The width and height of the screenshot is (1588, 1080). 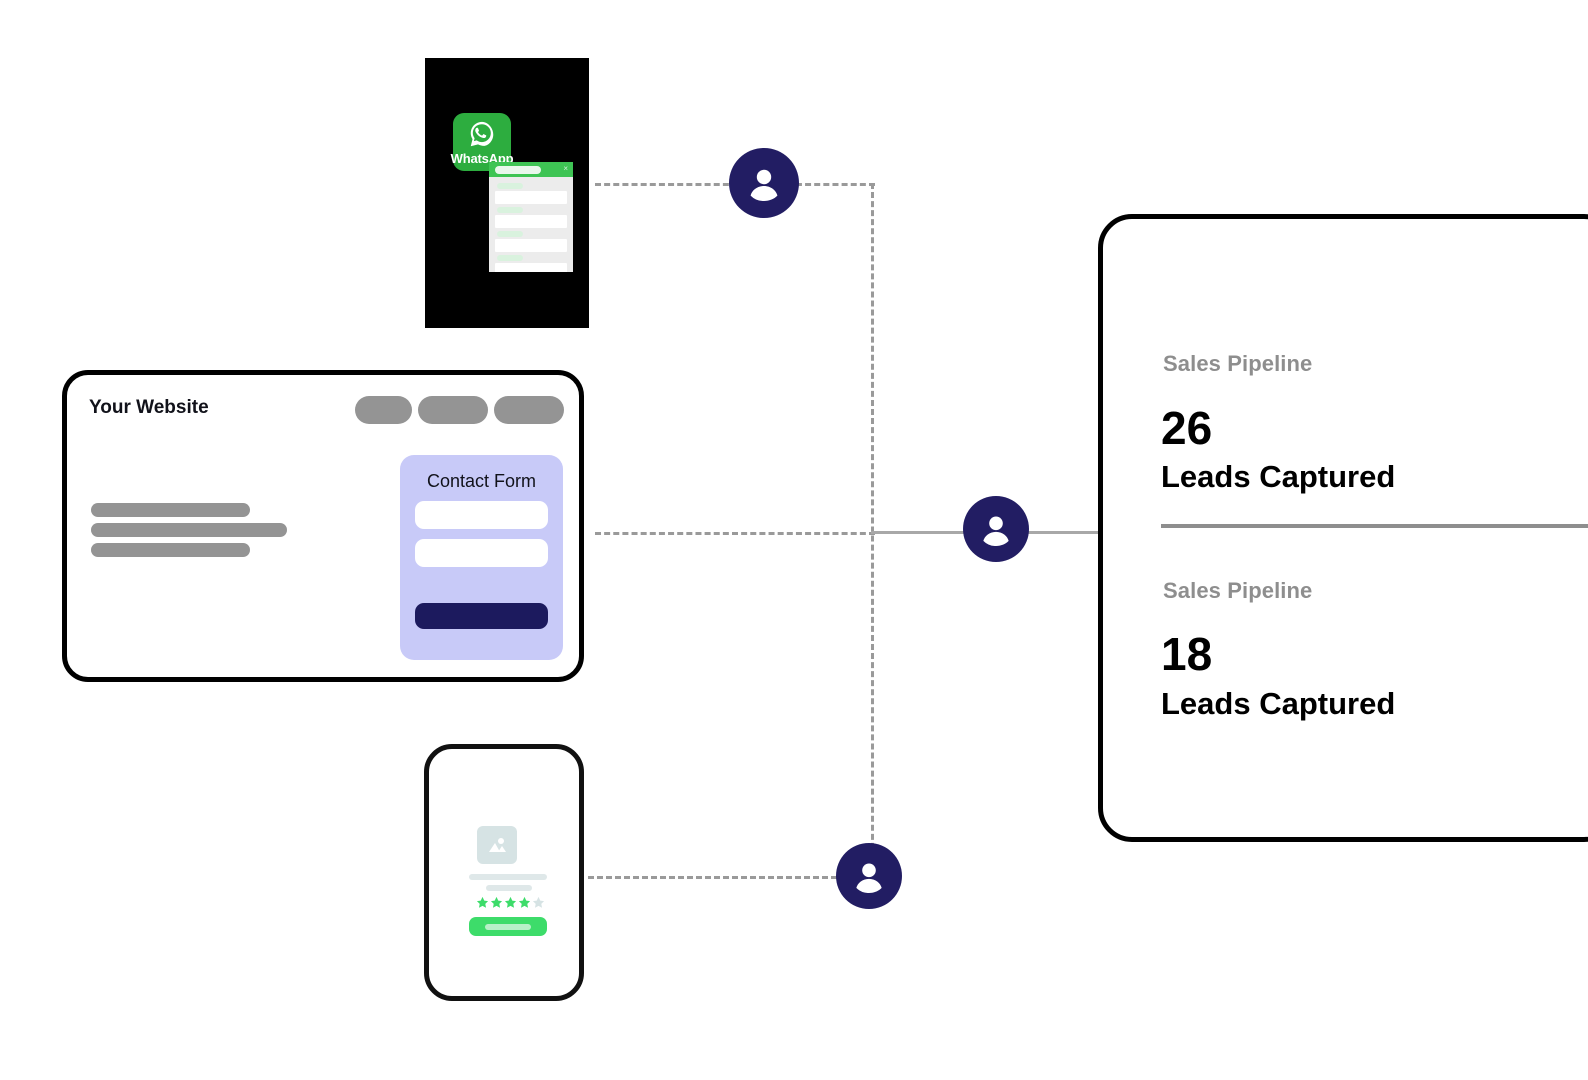 I want to click on review-cta-button, so click(x=508, y=926).